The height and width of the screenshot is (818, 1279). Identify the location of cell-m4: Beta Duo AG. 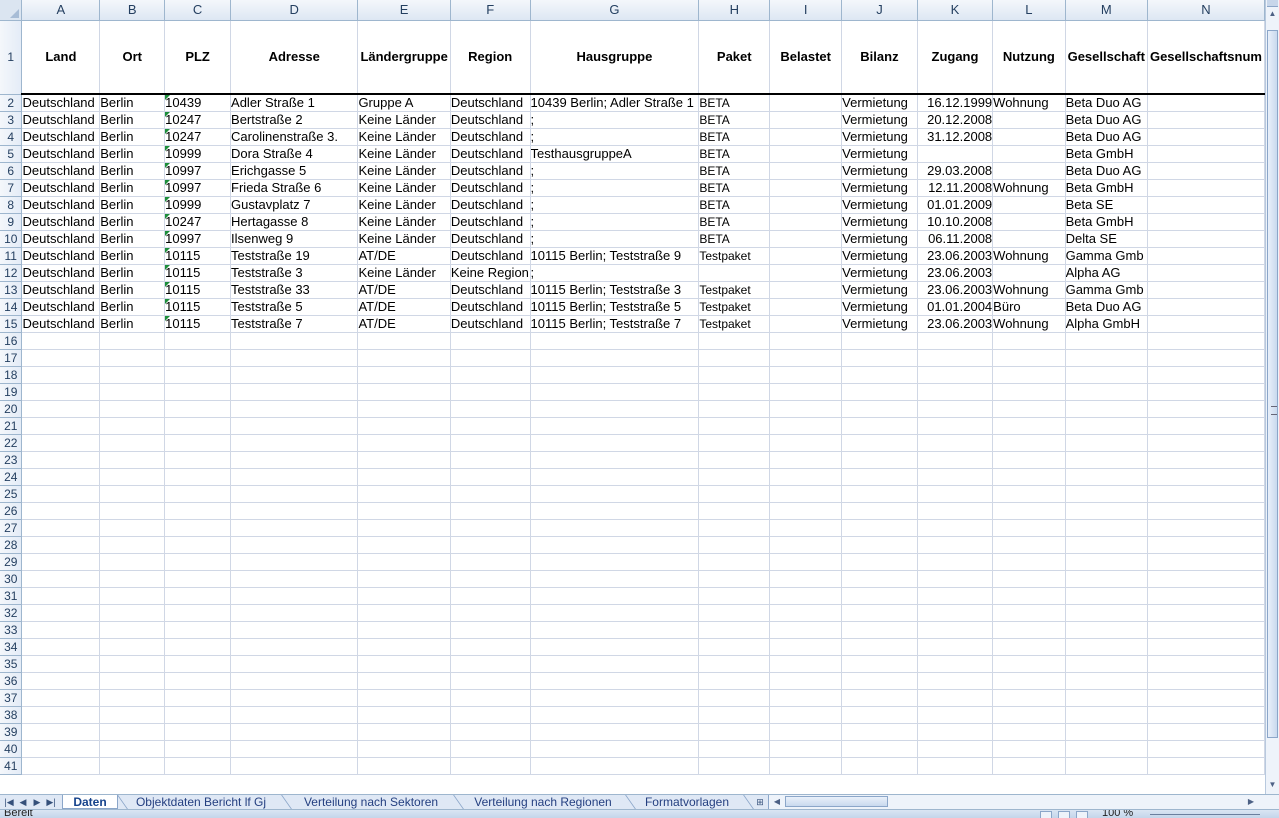
(1106, 137).